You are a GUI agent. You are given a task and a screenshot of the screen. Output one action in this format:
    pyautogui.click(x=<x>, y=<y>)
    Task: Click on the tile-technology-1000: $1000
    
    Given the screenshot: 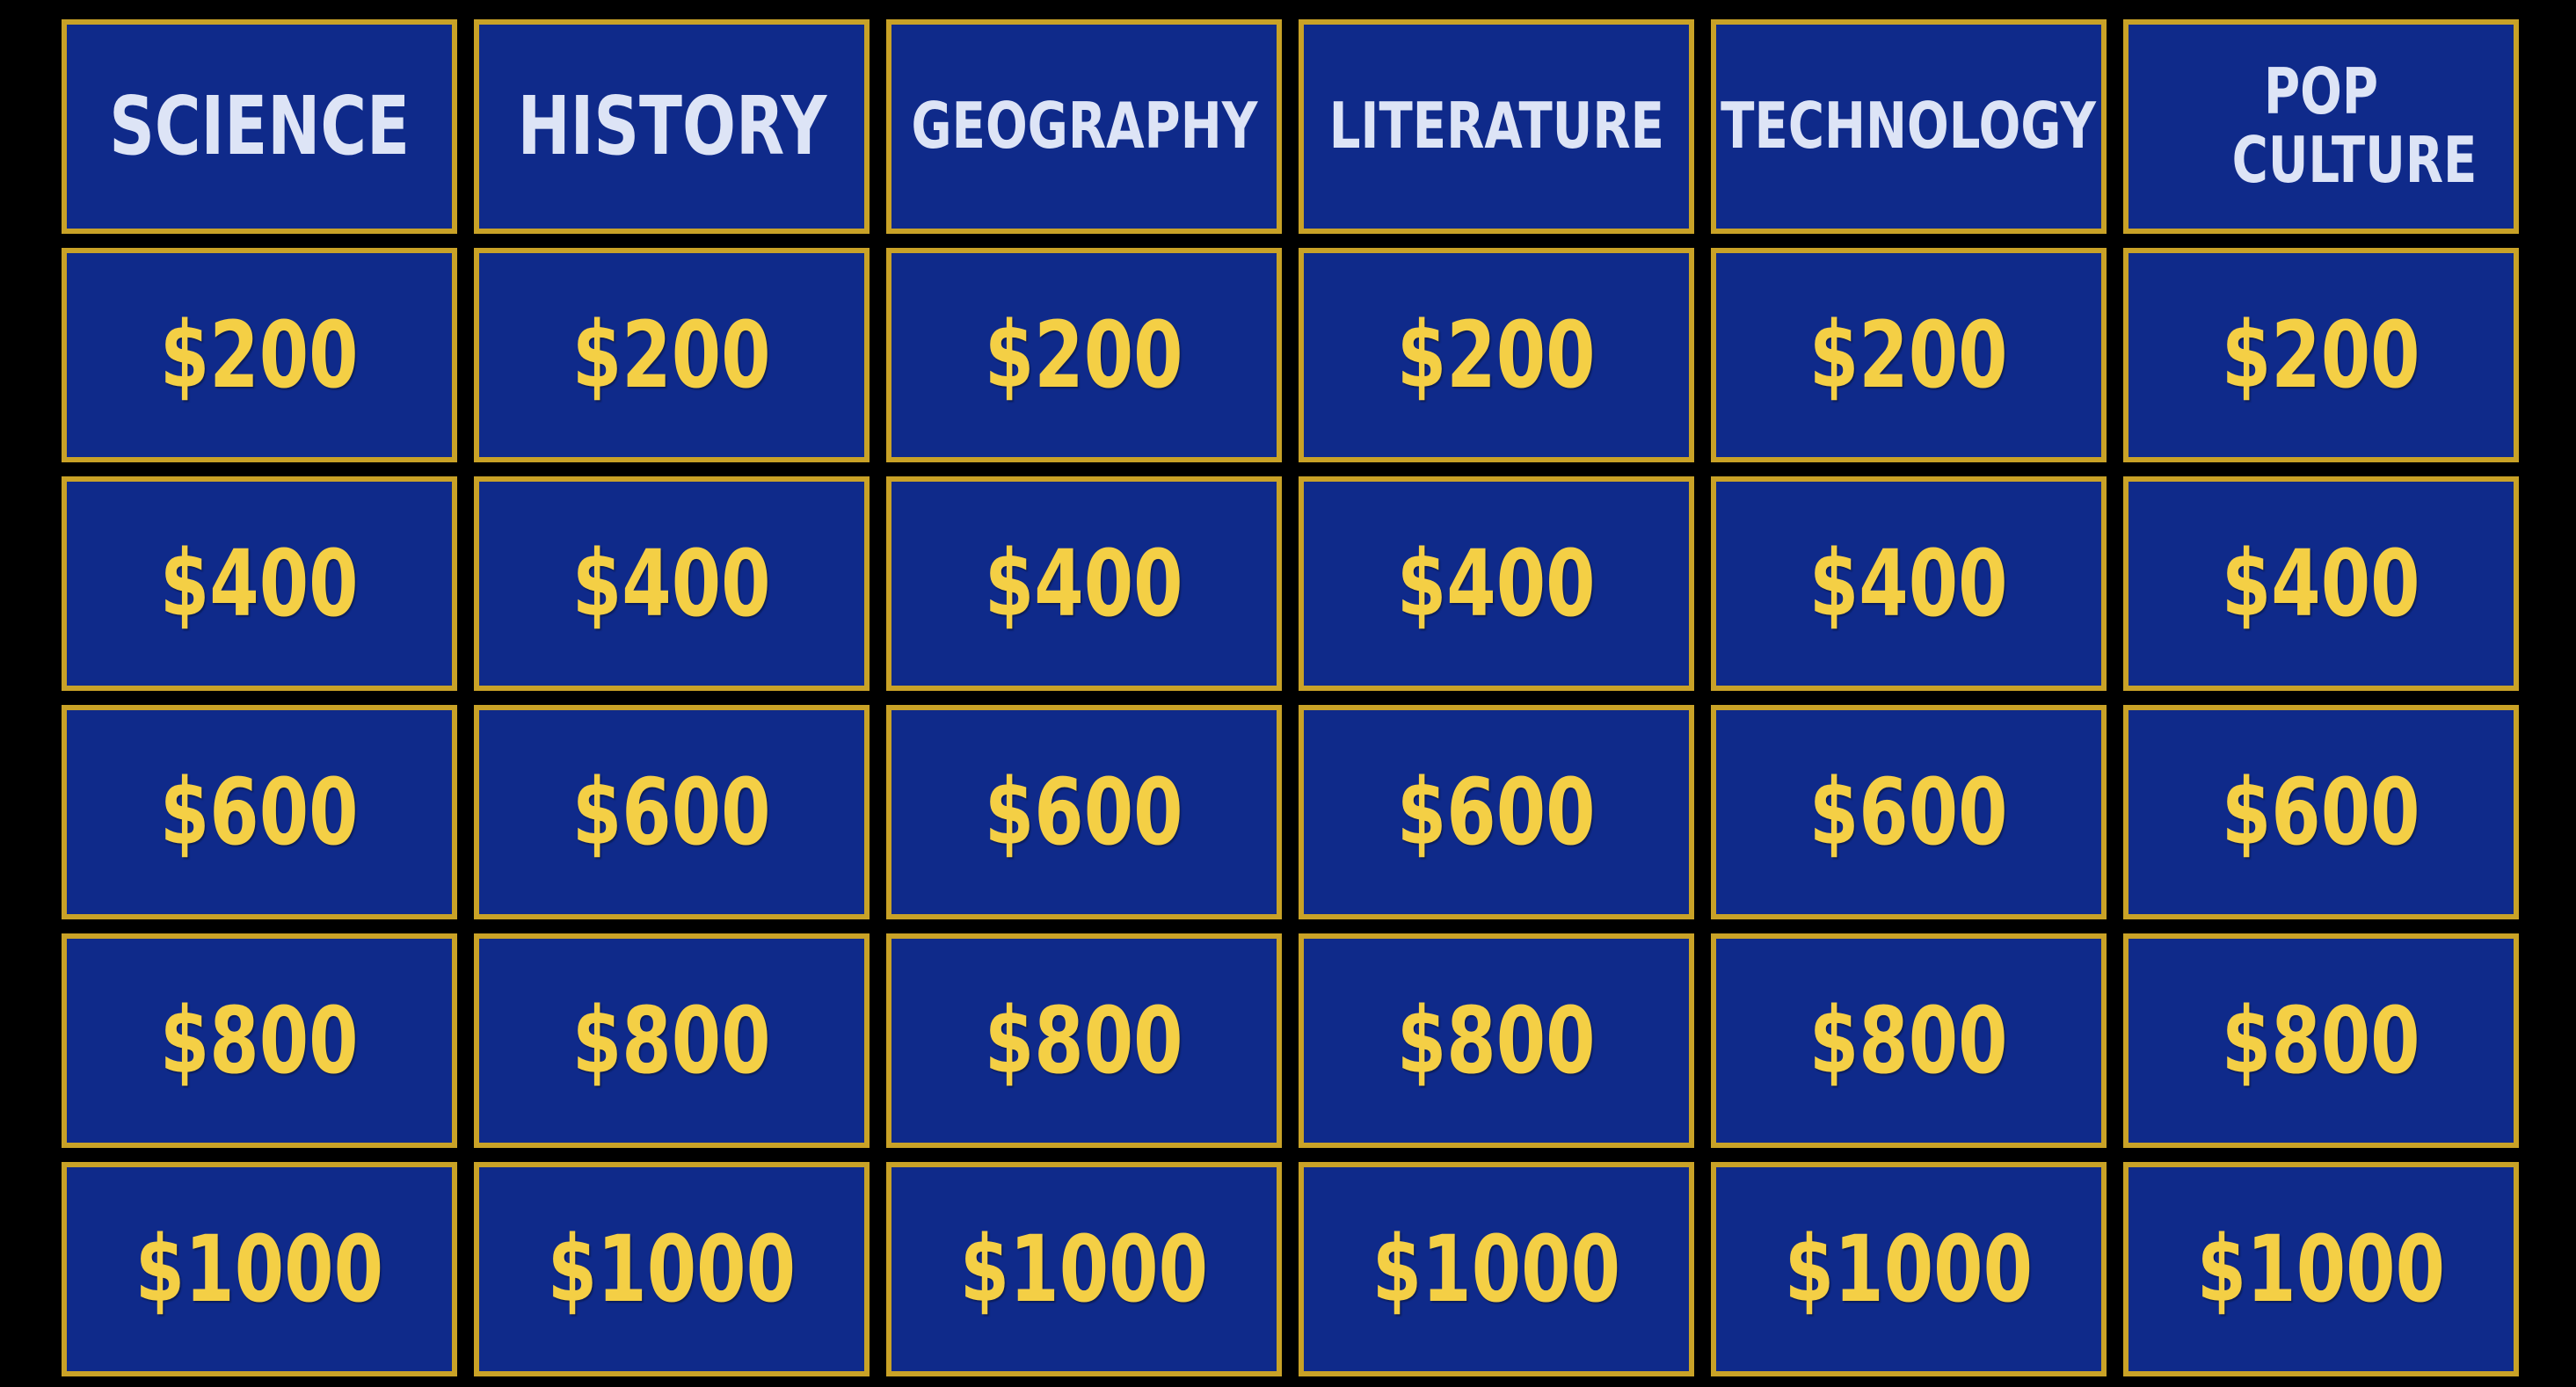 What is the action you would take?
    pyautogui.click(x=1909, y=1269)
    